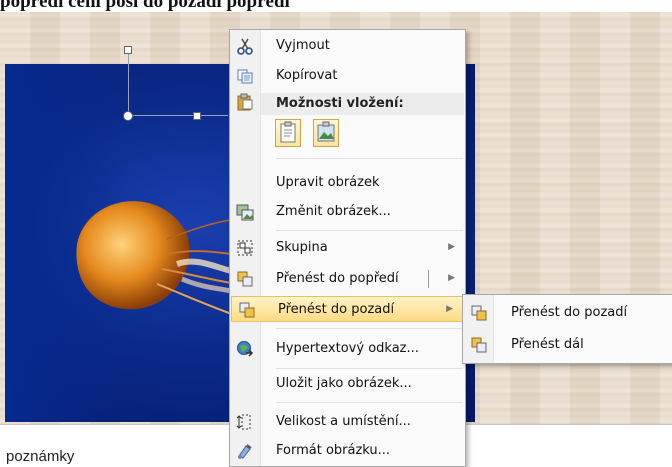 The width and height of the screenshot is (672, 467). Describe the element at coordinates (245, 46) in the screenshot. I see `scissors-icon` at that location.